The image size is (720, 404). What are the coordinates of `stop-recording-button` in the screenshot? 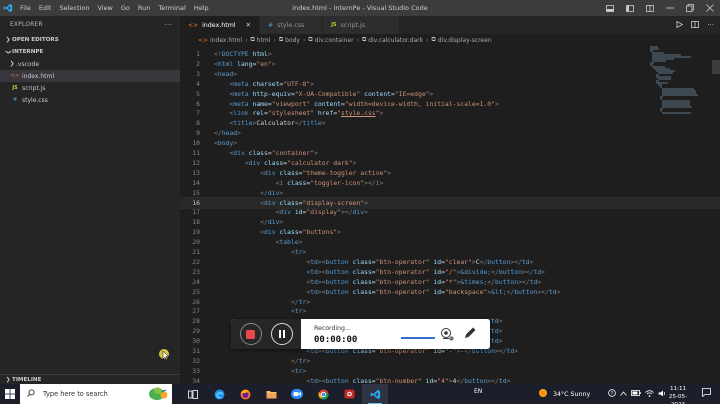 It's located at (250, 334).